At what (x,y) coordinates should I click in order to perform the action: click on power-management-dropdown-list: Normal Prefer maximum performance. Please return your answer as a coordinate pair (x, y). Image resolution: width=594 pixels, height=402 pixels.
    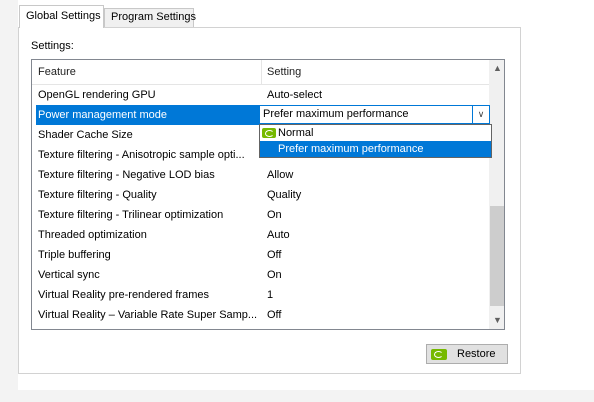
    Looking at the image, I should click on (375, 141).